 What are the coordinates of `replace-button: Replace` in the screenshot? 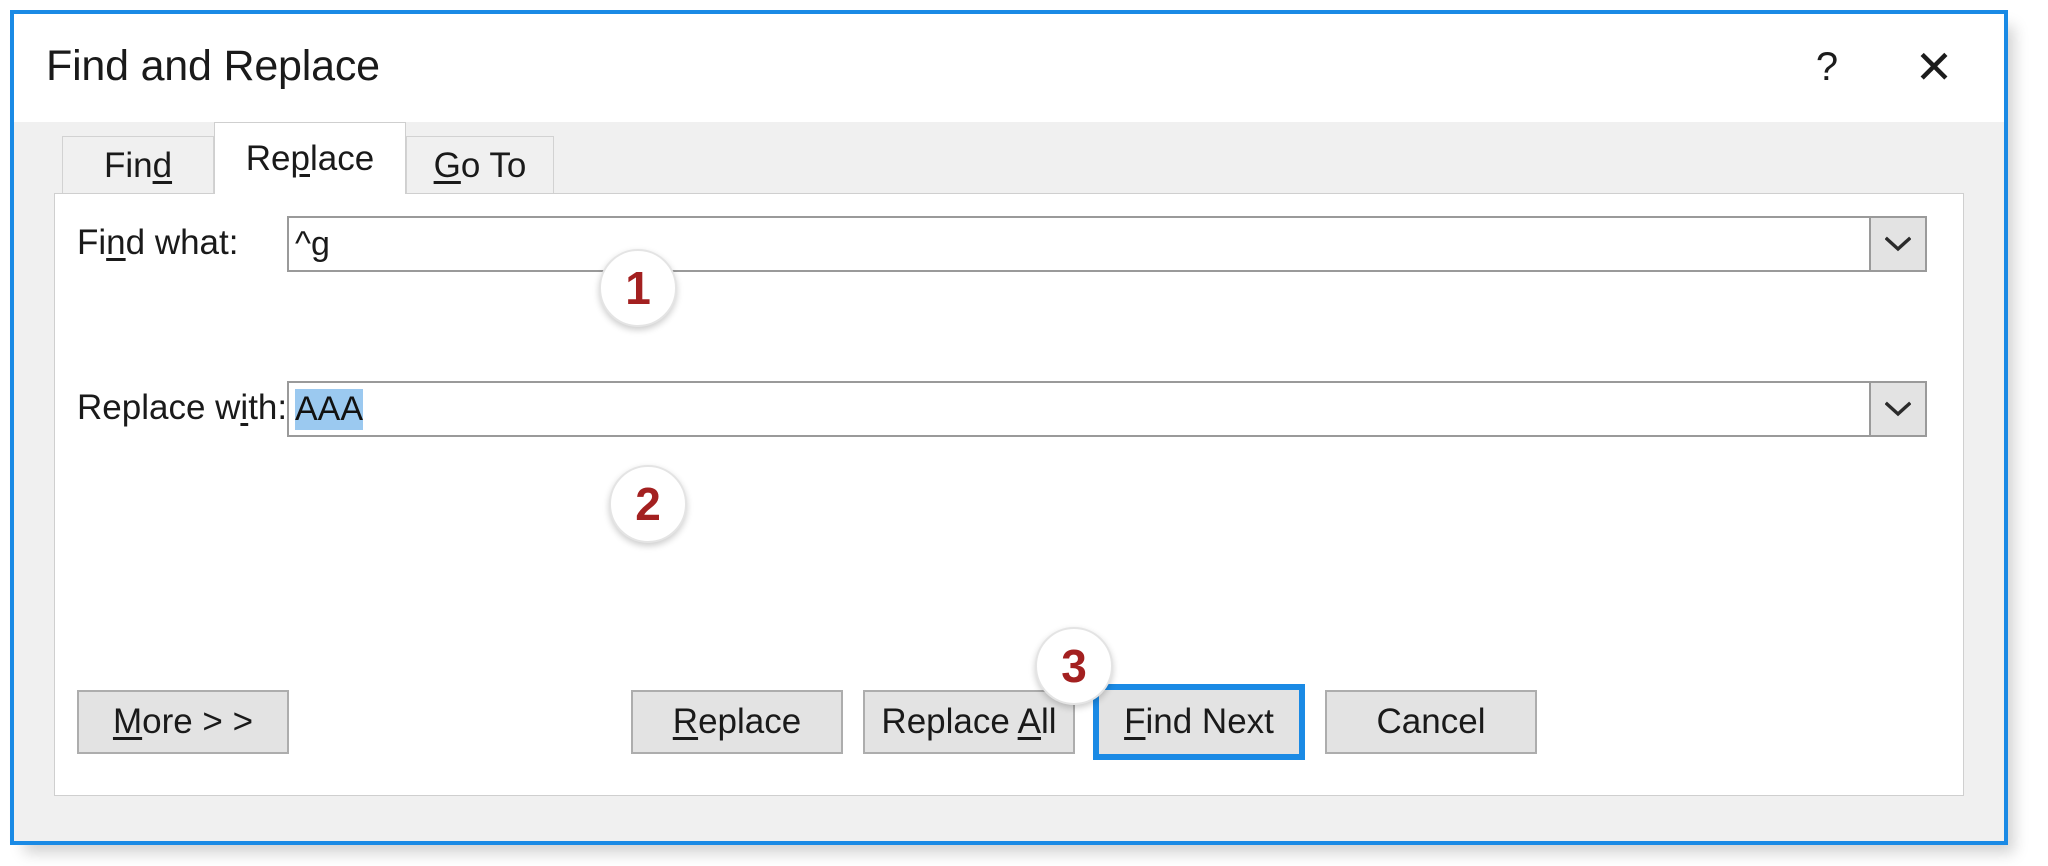 It's located at (737, 722).